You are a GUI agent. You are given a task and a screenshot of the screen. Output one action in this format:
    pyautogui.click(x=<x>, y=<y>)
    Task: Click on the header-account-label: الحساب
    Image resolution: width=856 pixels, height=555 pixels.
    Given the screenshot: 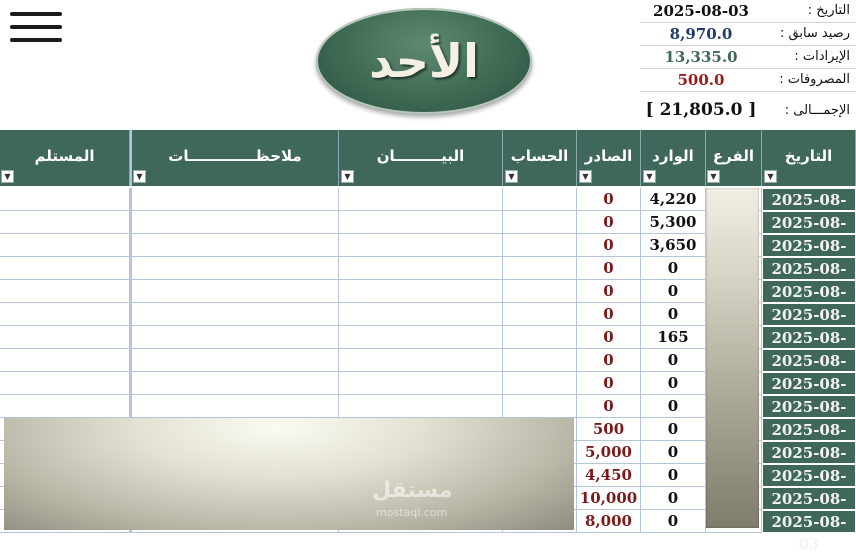 What is the action you would take?
    pyautogui.click(x=539, y=156)
    